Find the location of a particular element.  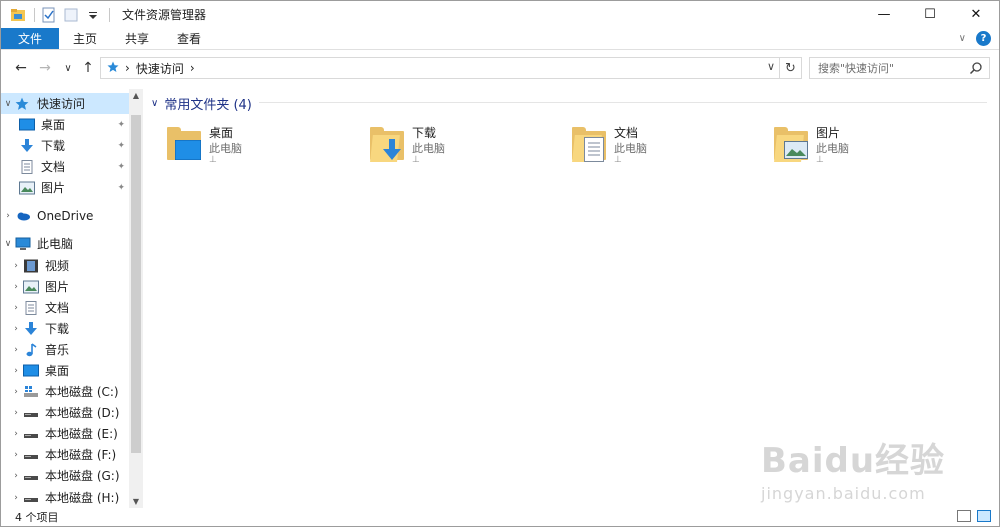

nav-qa-documents: 文档 ✦ is located at coordinates (65, 166).